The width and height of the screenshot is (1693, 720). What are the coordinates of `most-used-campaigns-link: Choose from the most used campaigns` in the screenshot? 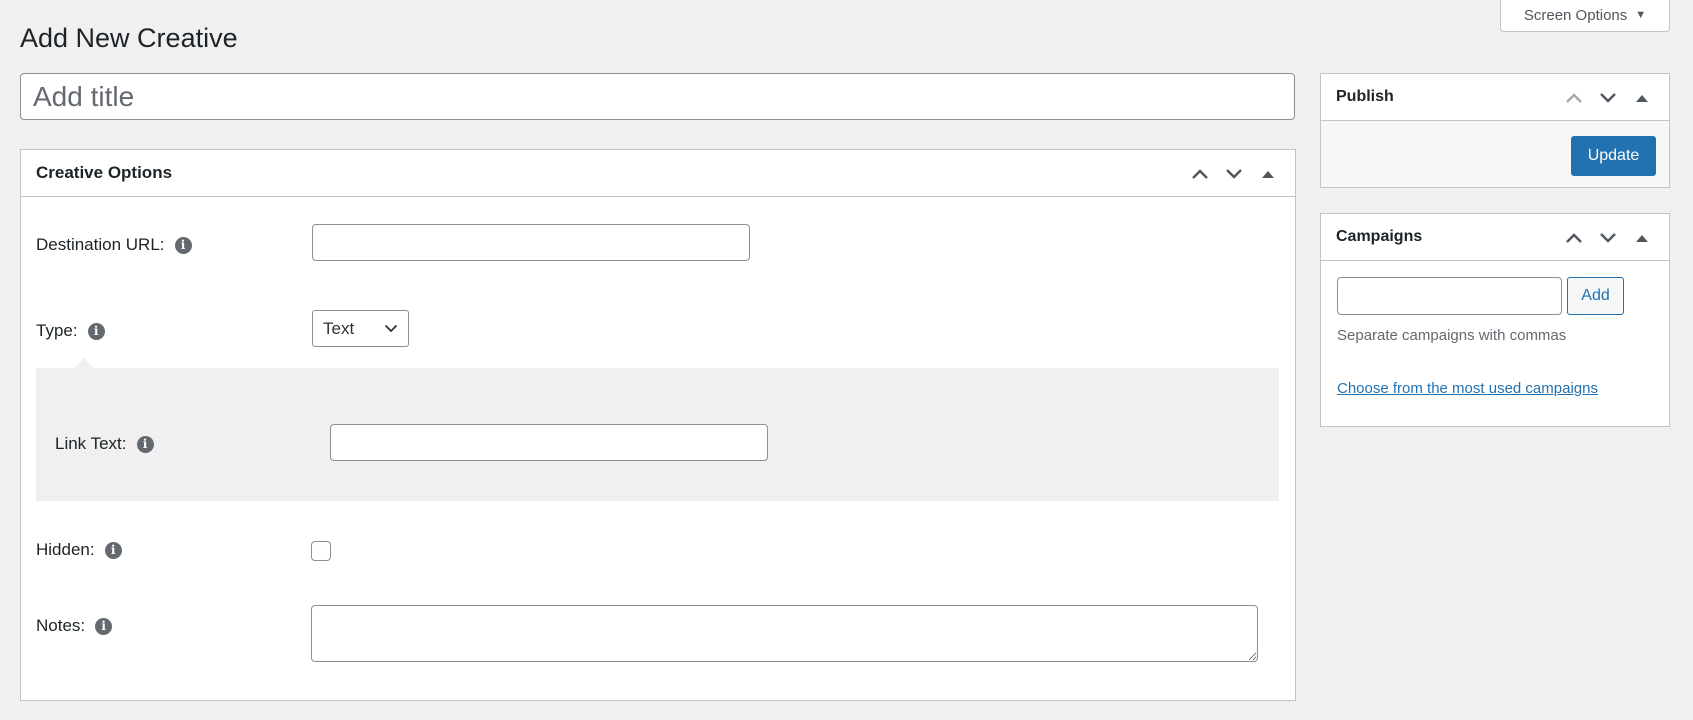 It's located at (1467, 388).